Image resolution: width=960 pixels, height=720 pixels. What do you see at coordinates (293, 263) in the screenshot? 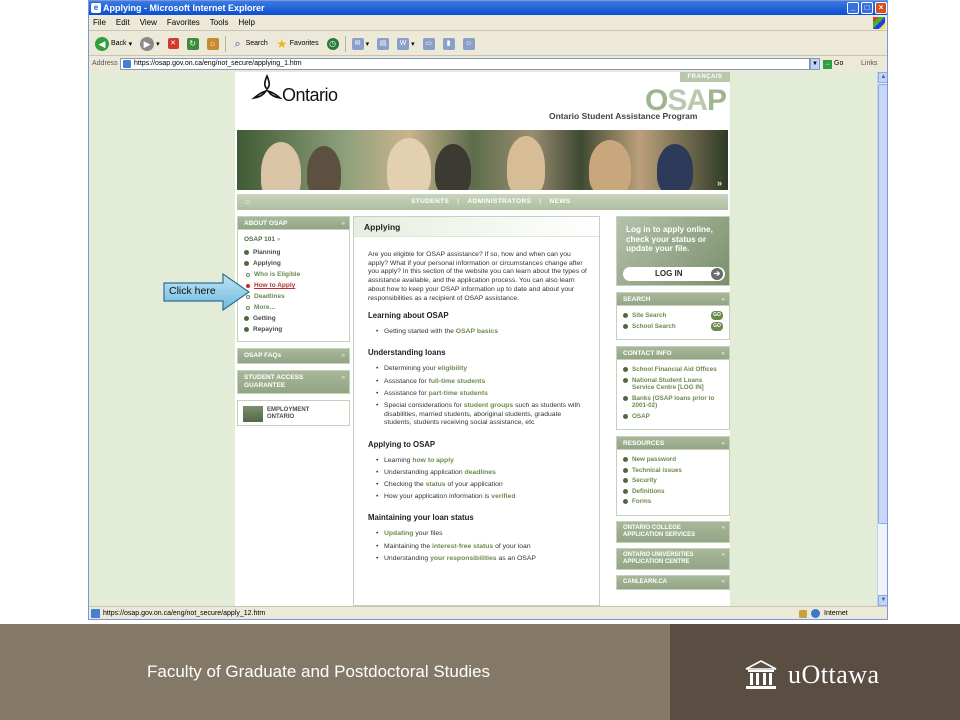
I see `sidebar-item-applying: Applying` at bounding box center [293, 263].